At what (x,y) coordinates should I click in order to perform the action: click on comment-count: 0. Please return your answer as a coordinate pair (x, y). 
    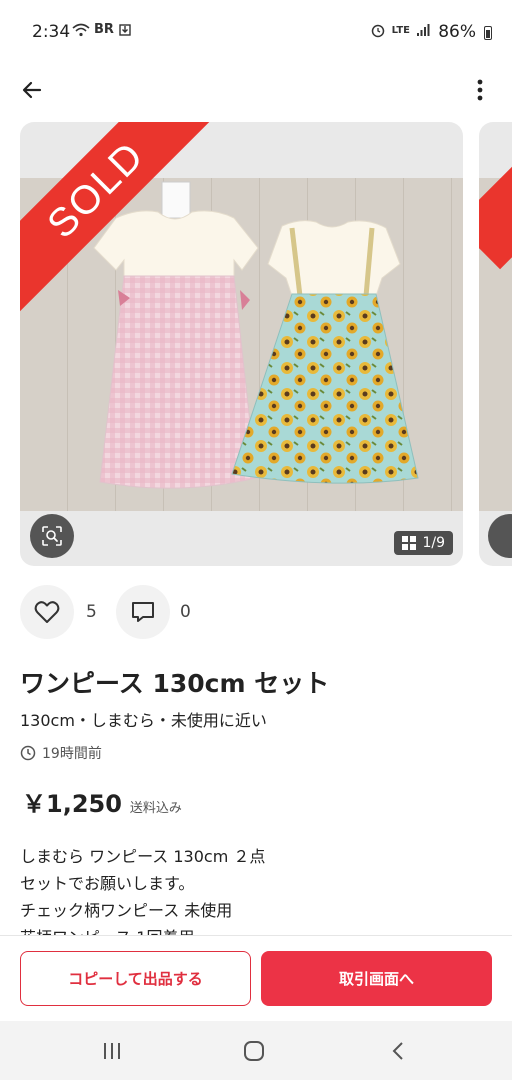
    Looking at the image, I should click on (185, 612).